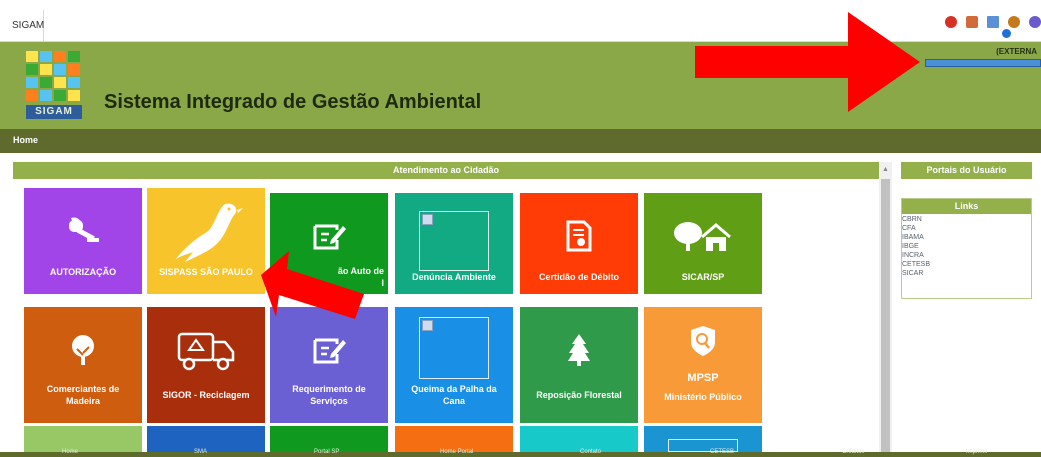 The image size is (1041, 457). Describe the element at coordinates (966, 237) in the screenshot. I see `link-ibama: IBAMA` at that location.